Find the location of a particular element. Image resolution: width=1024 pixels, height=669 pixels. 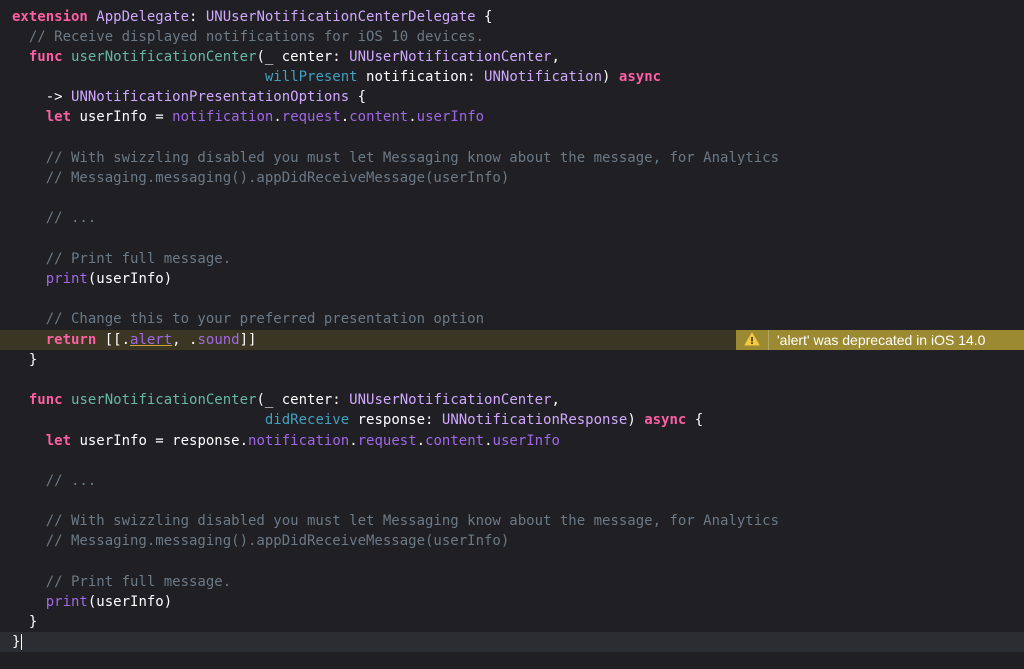

code-text: userInfo = is located at coordinates (122, 117).